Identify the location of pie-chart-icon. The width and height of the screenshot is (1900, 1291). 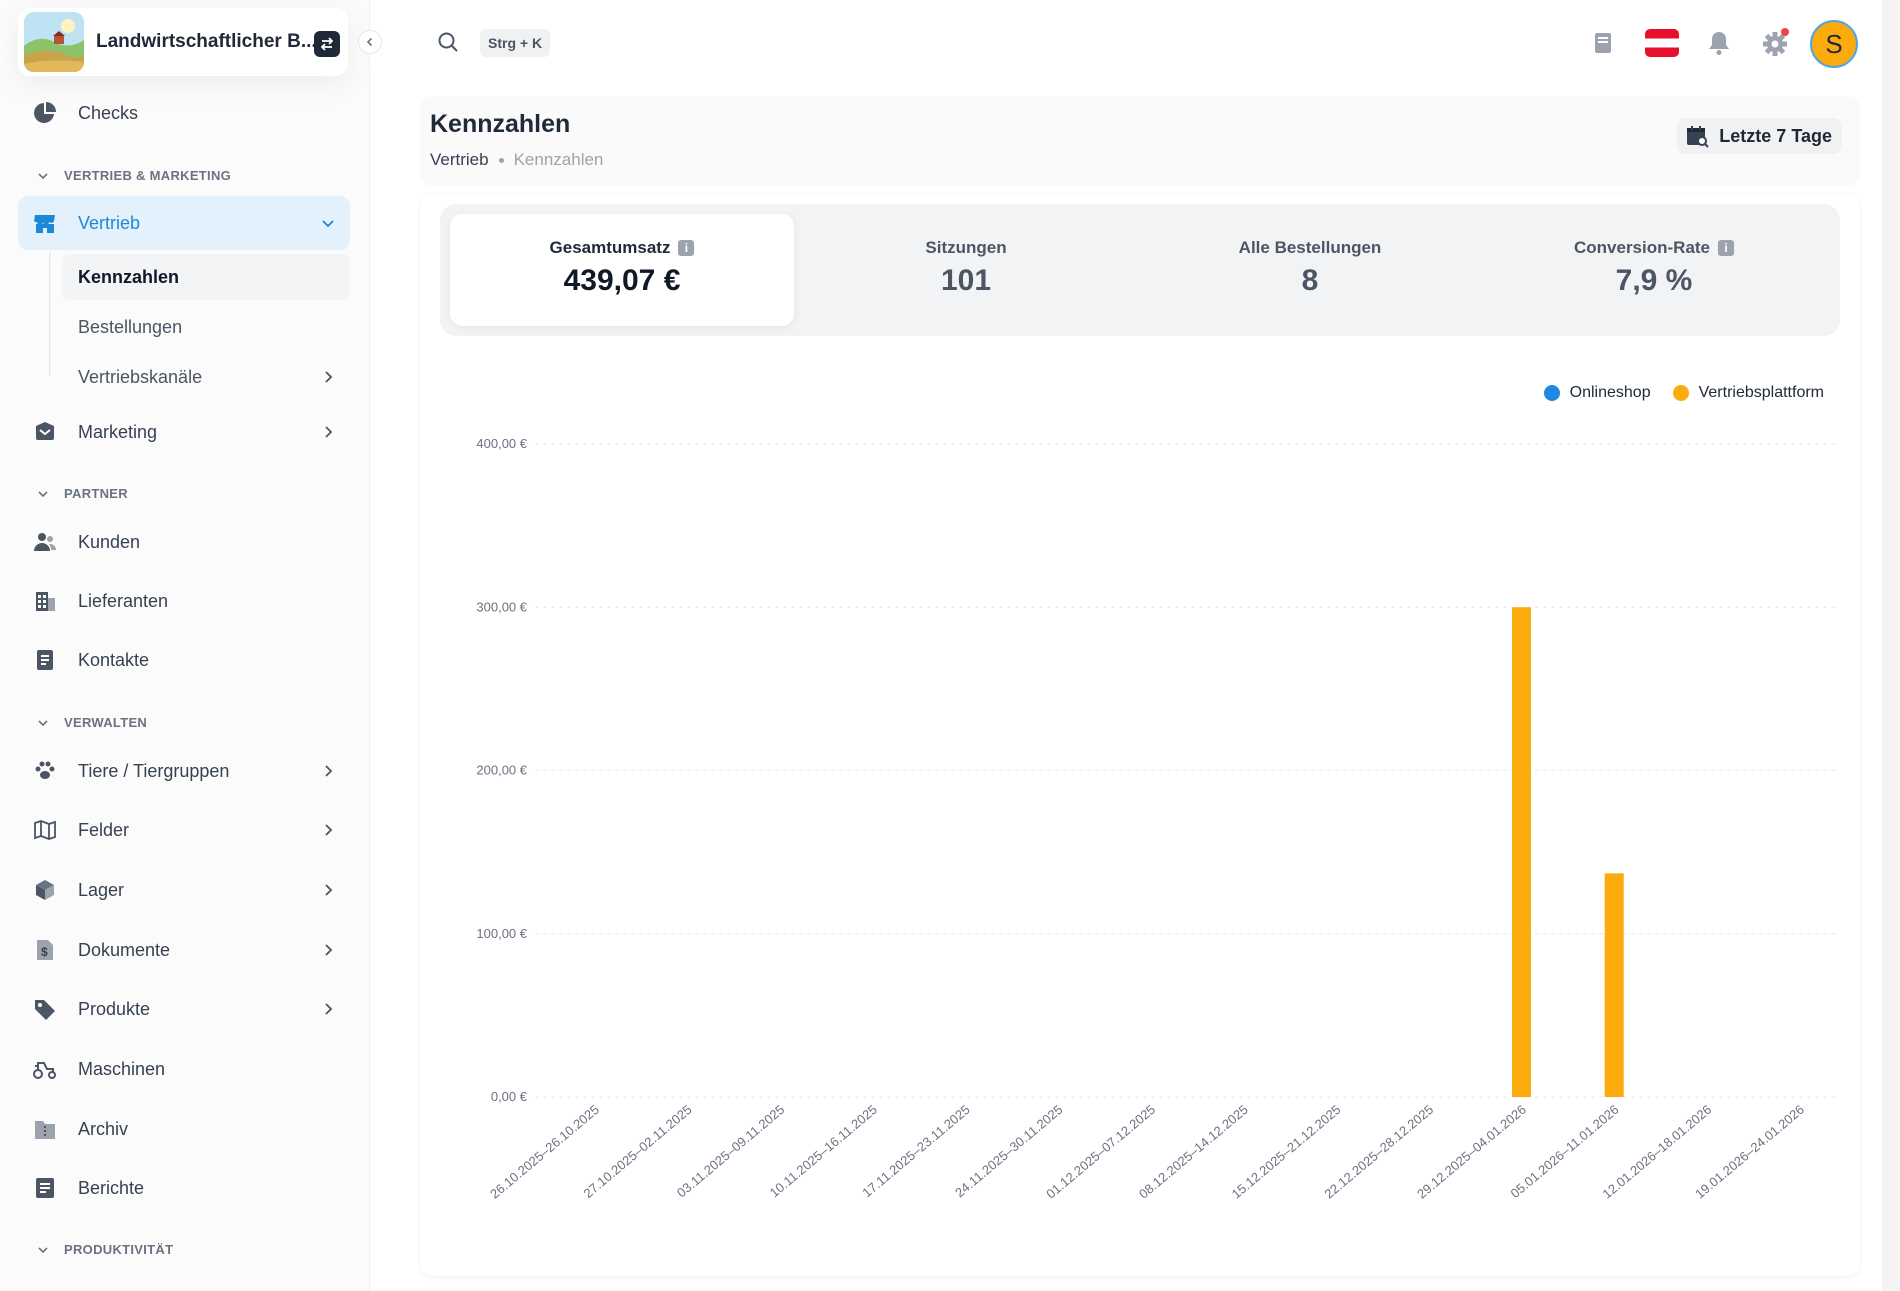
(45, 113).